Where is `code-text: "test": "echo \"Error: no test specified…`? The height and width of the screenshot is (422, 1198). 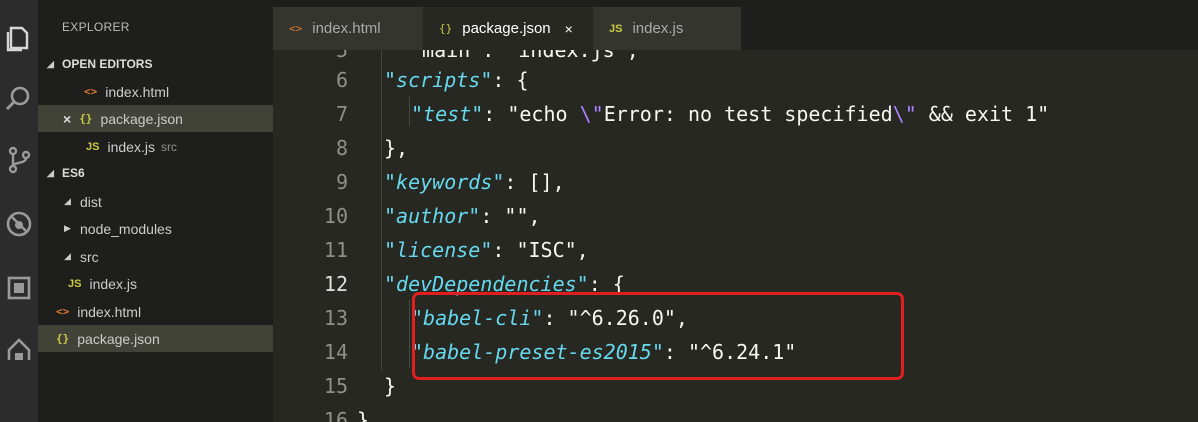
code-text: "test": "echo \"Error: no test specified… is located at coordinates (730, 114).